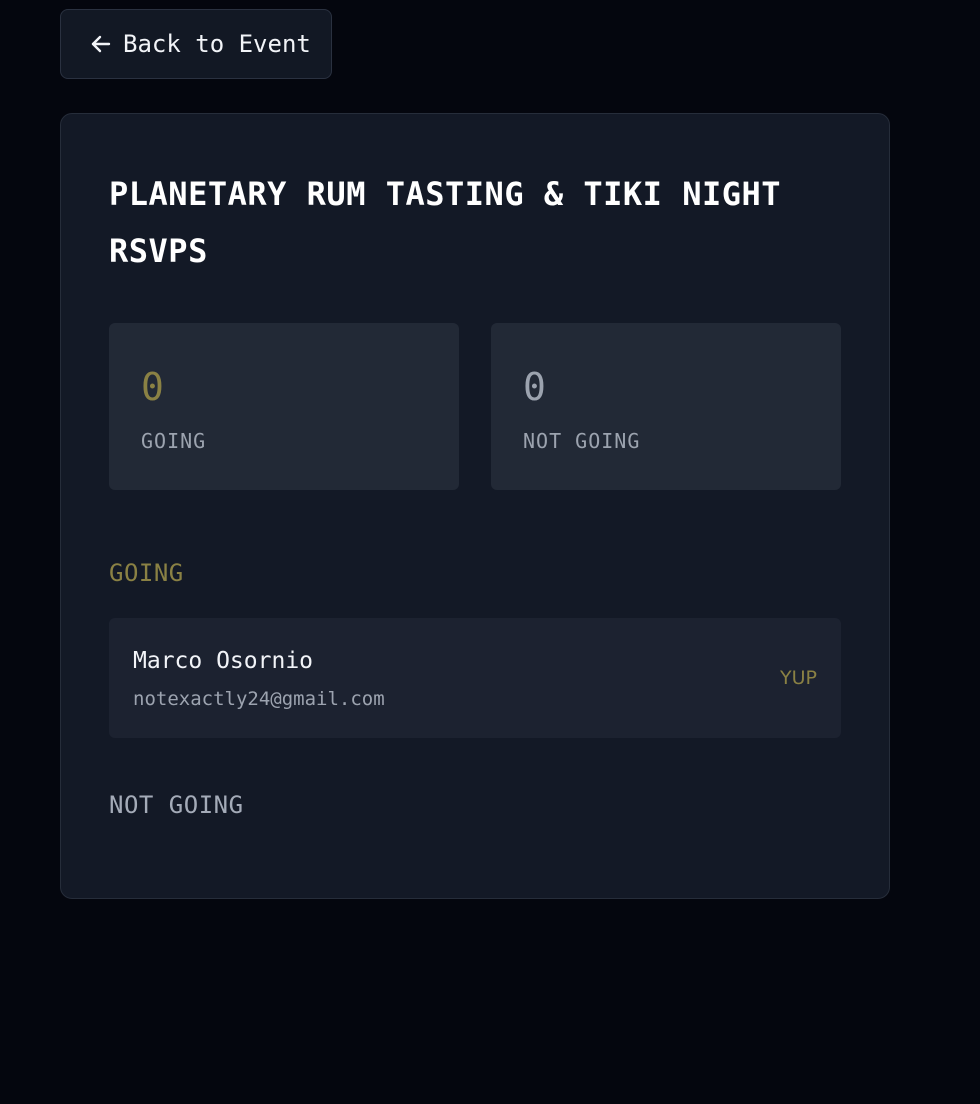 The image size is (980, 1104). What do you see at coordinates (798, 678) in the screenshot?
I see `attendee-status-badge: YUP` at bounding box center [798, 678].